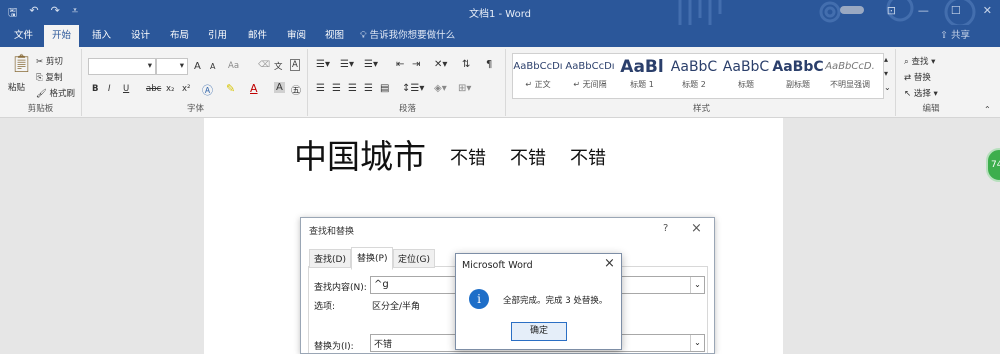 Image resolution: width=1000 pixels, height=354 pixels. I want to click on find-what-value: ^g, so click(381, 284).